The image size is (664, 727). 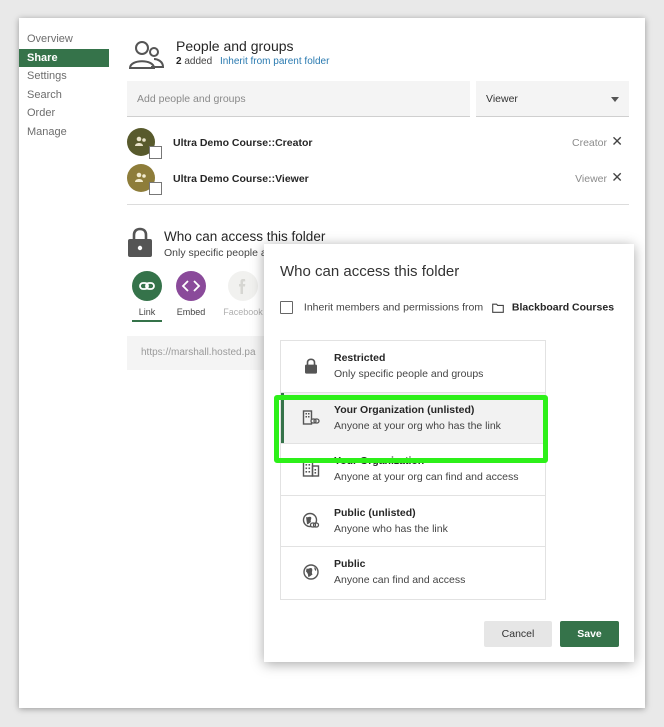 I want to click on inherit-label: Inherit members and permissions from, so click(x=393, y=307).